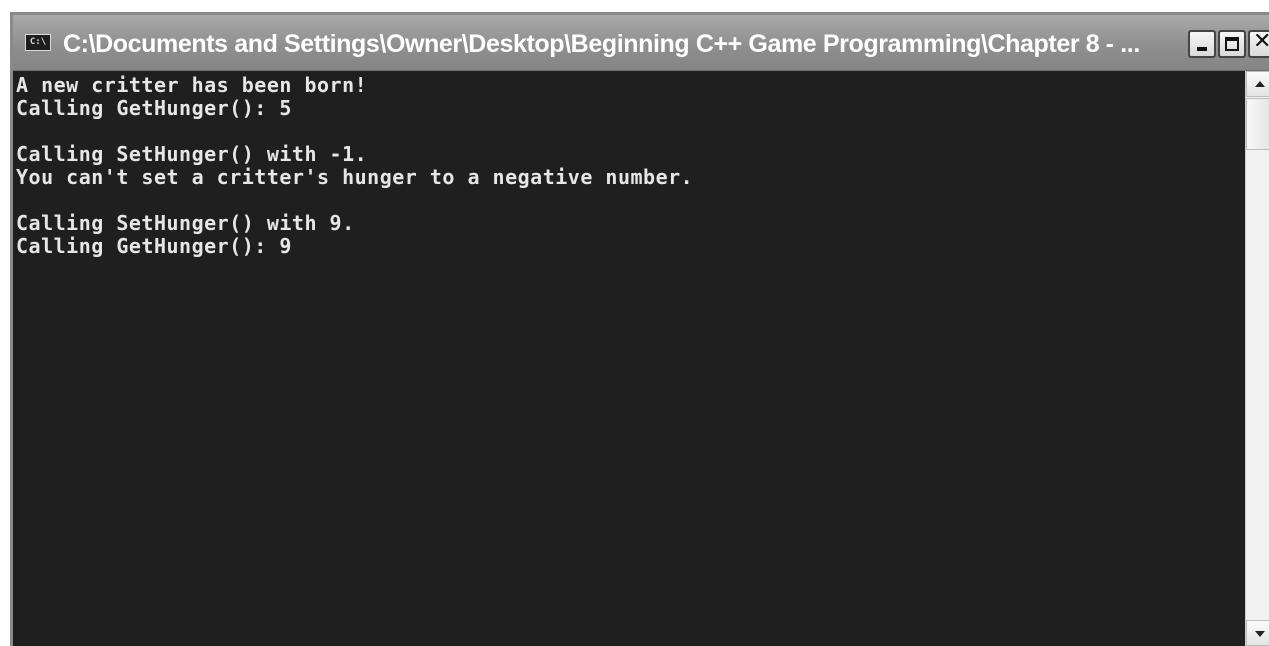 This screenshot has width=1269, height=646. I want to click on maximize-button, so click(1232, 44).